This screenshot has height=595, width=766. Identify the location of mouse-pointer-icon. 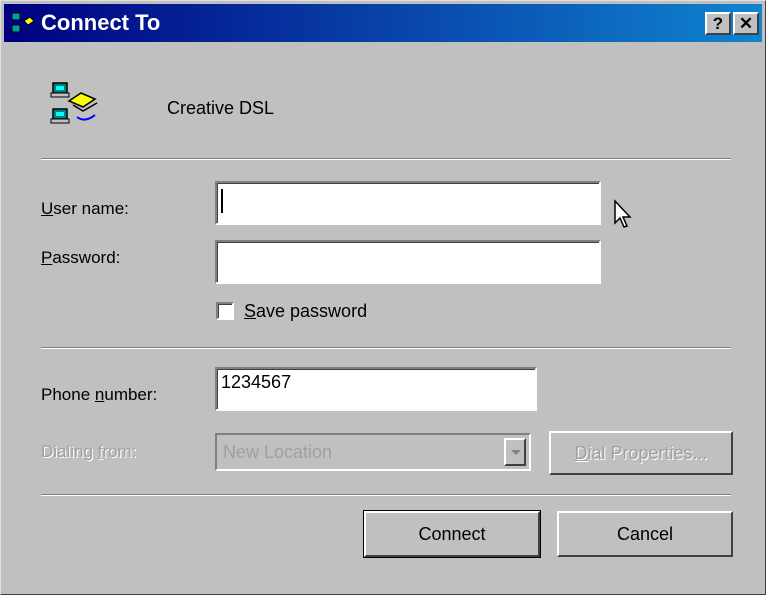
(623, 213).